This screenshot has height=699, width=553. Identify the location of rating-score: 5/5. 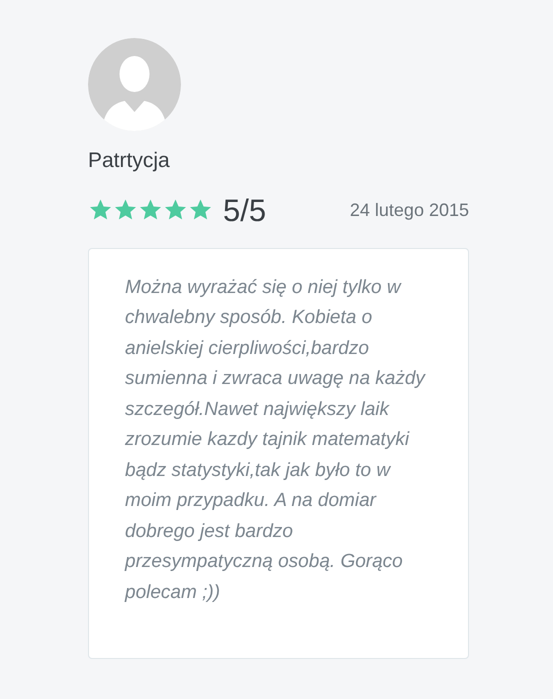
(244, 210).